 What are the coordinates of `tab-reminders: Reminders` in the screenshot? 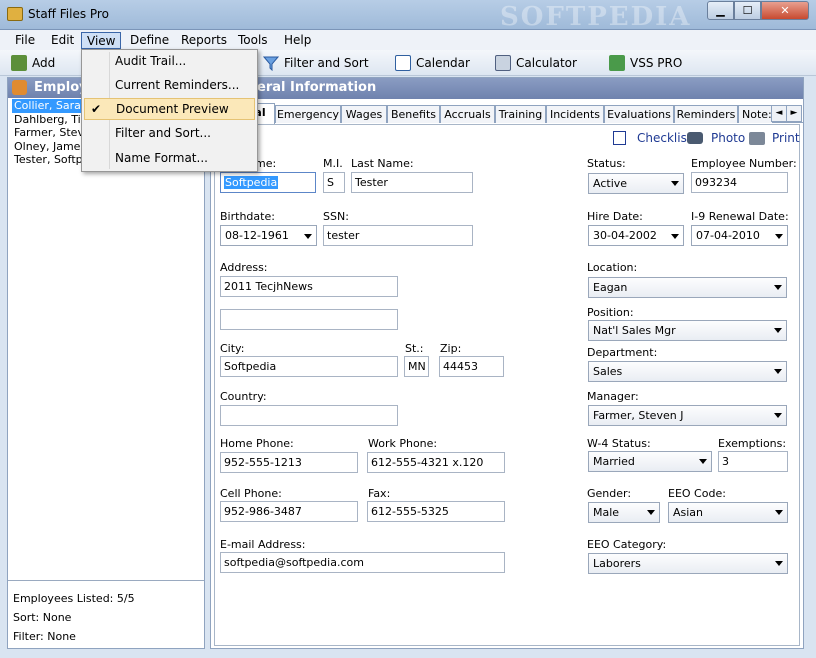 It's located at (706, 114).